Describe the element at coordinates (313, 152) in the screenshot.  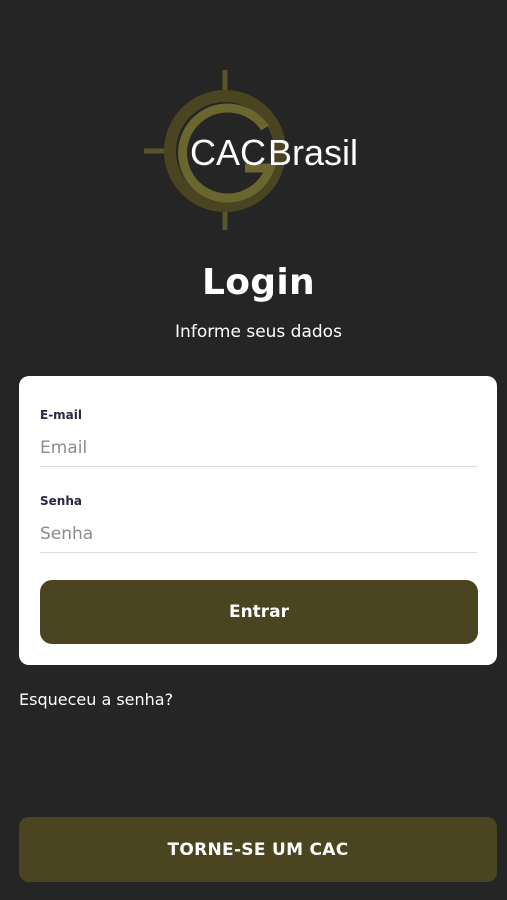
I see `logo-text-brasil: Brasil` at that location.